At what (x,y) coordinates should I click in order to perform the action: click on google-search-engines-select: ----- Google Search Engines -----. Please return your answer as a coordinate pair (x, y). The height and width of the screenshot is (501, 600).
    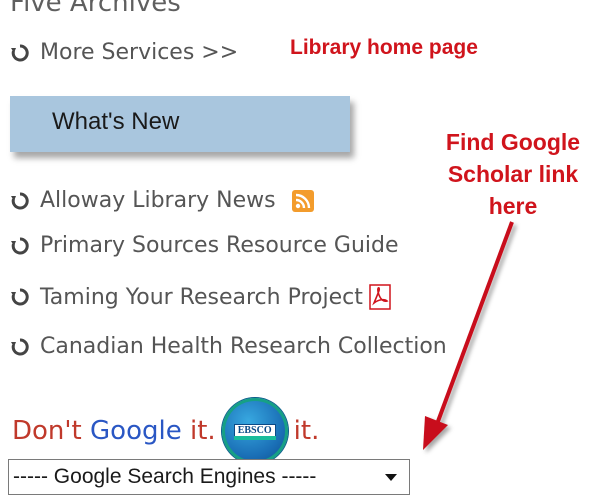
    Looking at the image, I should click on (209, 477).